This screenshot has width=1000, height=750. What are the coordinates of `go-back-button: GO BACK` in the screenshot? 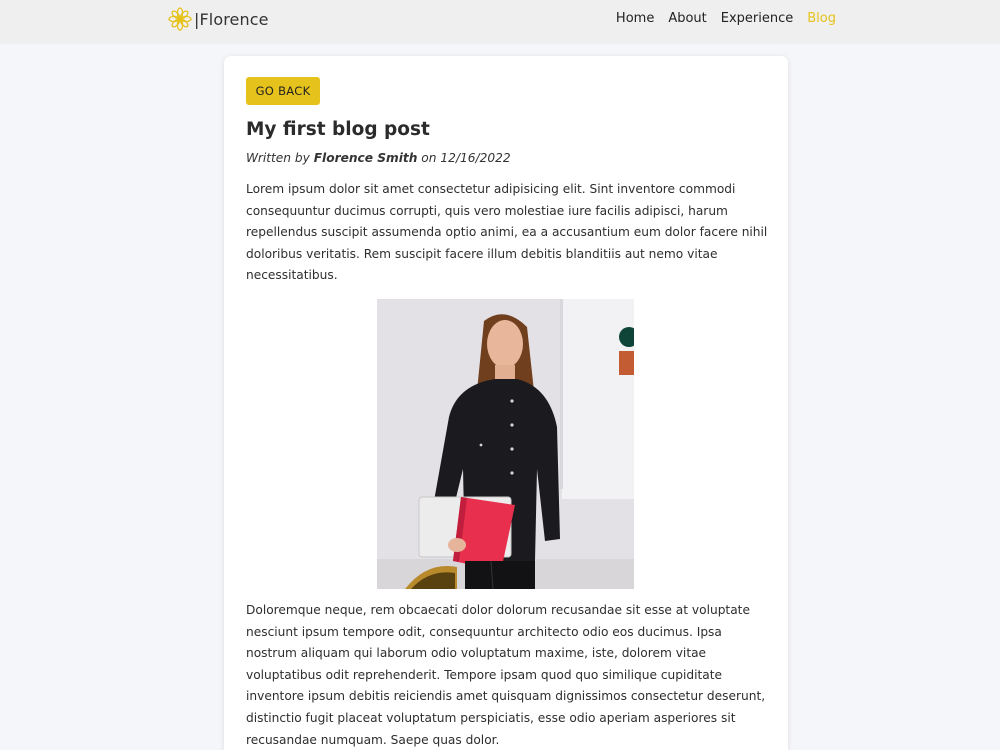 It's located at (283, 91).